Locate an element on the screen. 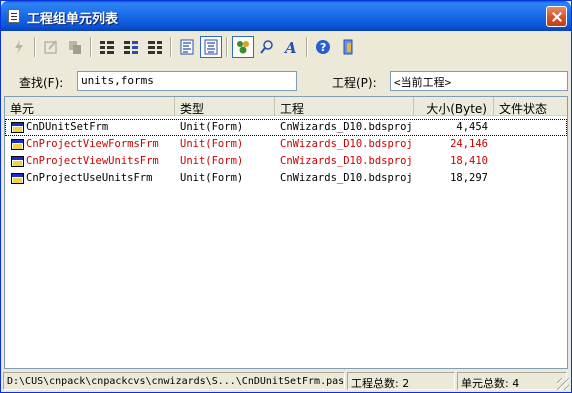  help-icon: ? is located at coordinates (323, 47).